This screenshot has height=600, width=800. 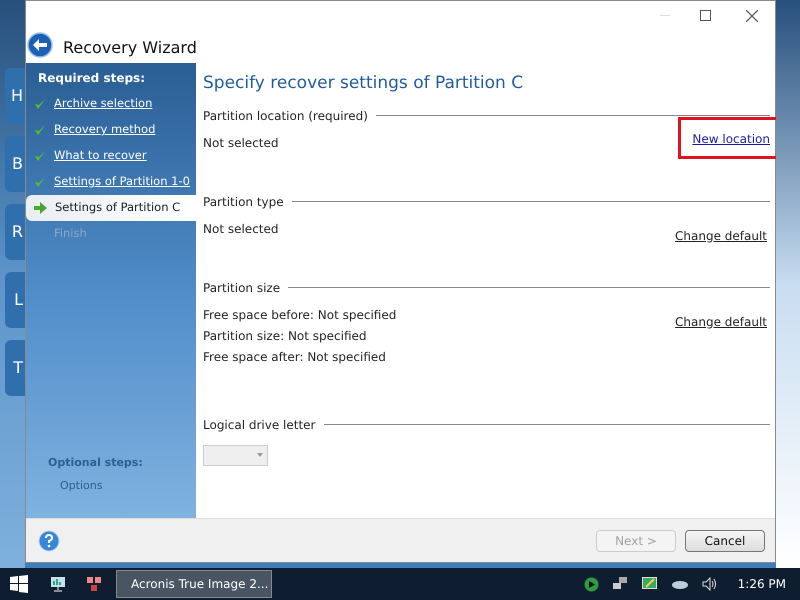 I want to click on app-tile: B, so click(x=15, y=164).